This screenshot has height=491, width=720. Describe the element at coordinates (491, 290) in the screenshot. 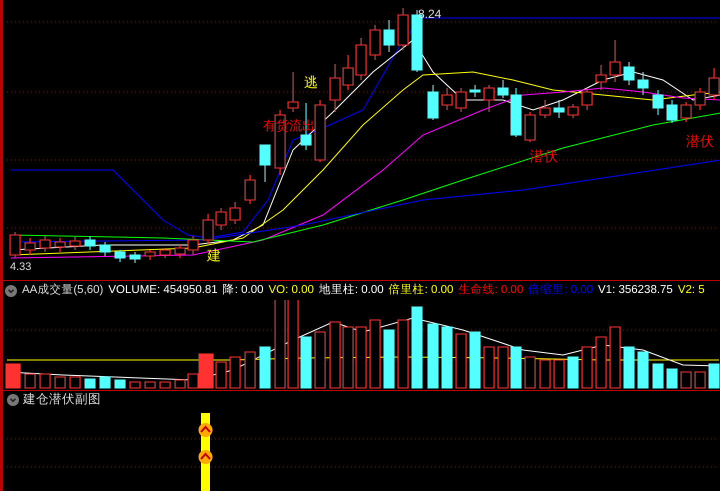

I see `indicator-reading: 生命线: 0.00` at that location.